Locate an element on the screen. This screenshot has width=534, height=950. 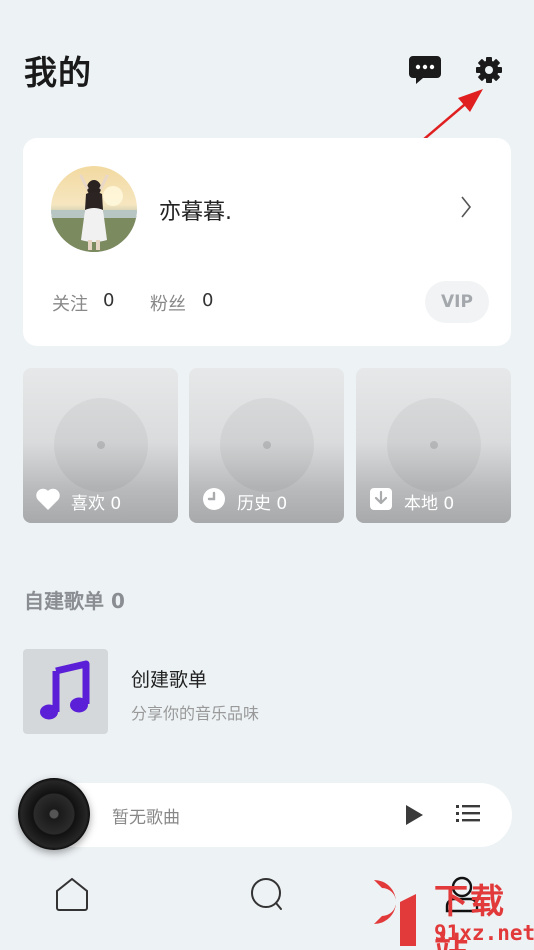
quick-label-history: 历史 0 is located at coordinates (262, 504).